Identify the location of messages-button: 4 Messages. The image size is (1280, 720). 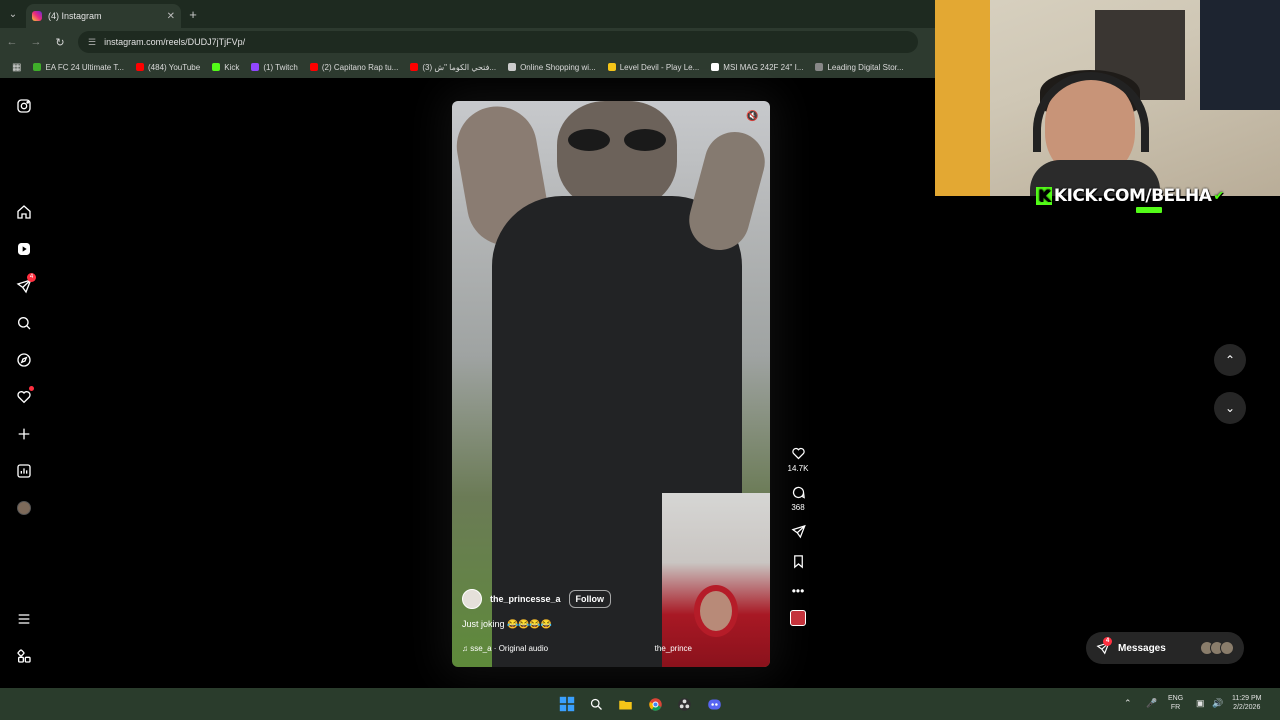
(1165, 648).